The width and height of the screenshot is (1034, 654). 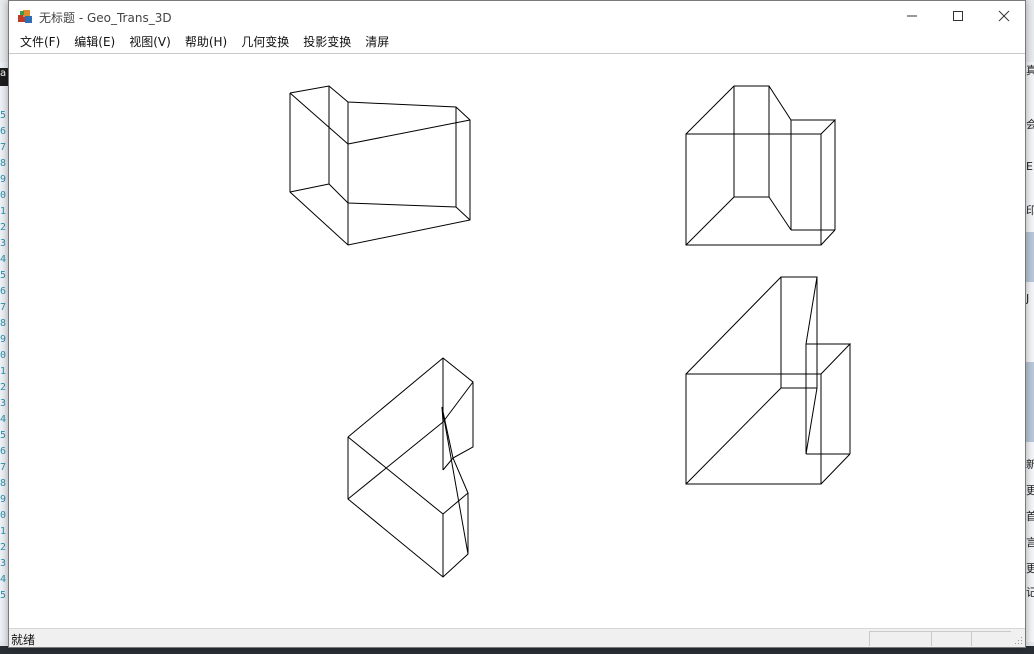 What do you see at coordinates (377, 42) in the screenshot?
I see `menu-clear-screen: 清屏` at bounding box center [377, 42].